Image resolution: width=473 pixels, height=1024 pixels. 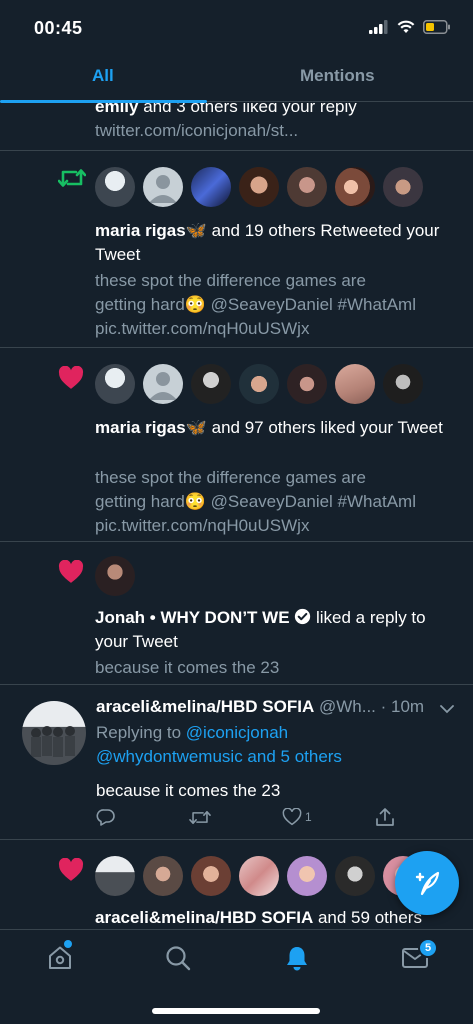 I want to click on bell-icon, so click(x=297, y=958).